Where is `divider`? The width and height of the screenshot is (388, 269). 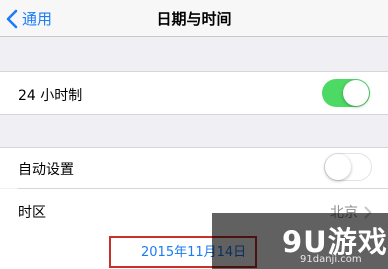
divider is located at coordinates (194, 114).